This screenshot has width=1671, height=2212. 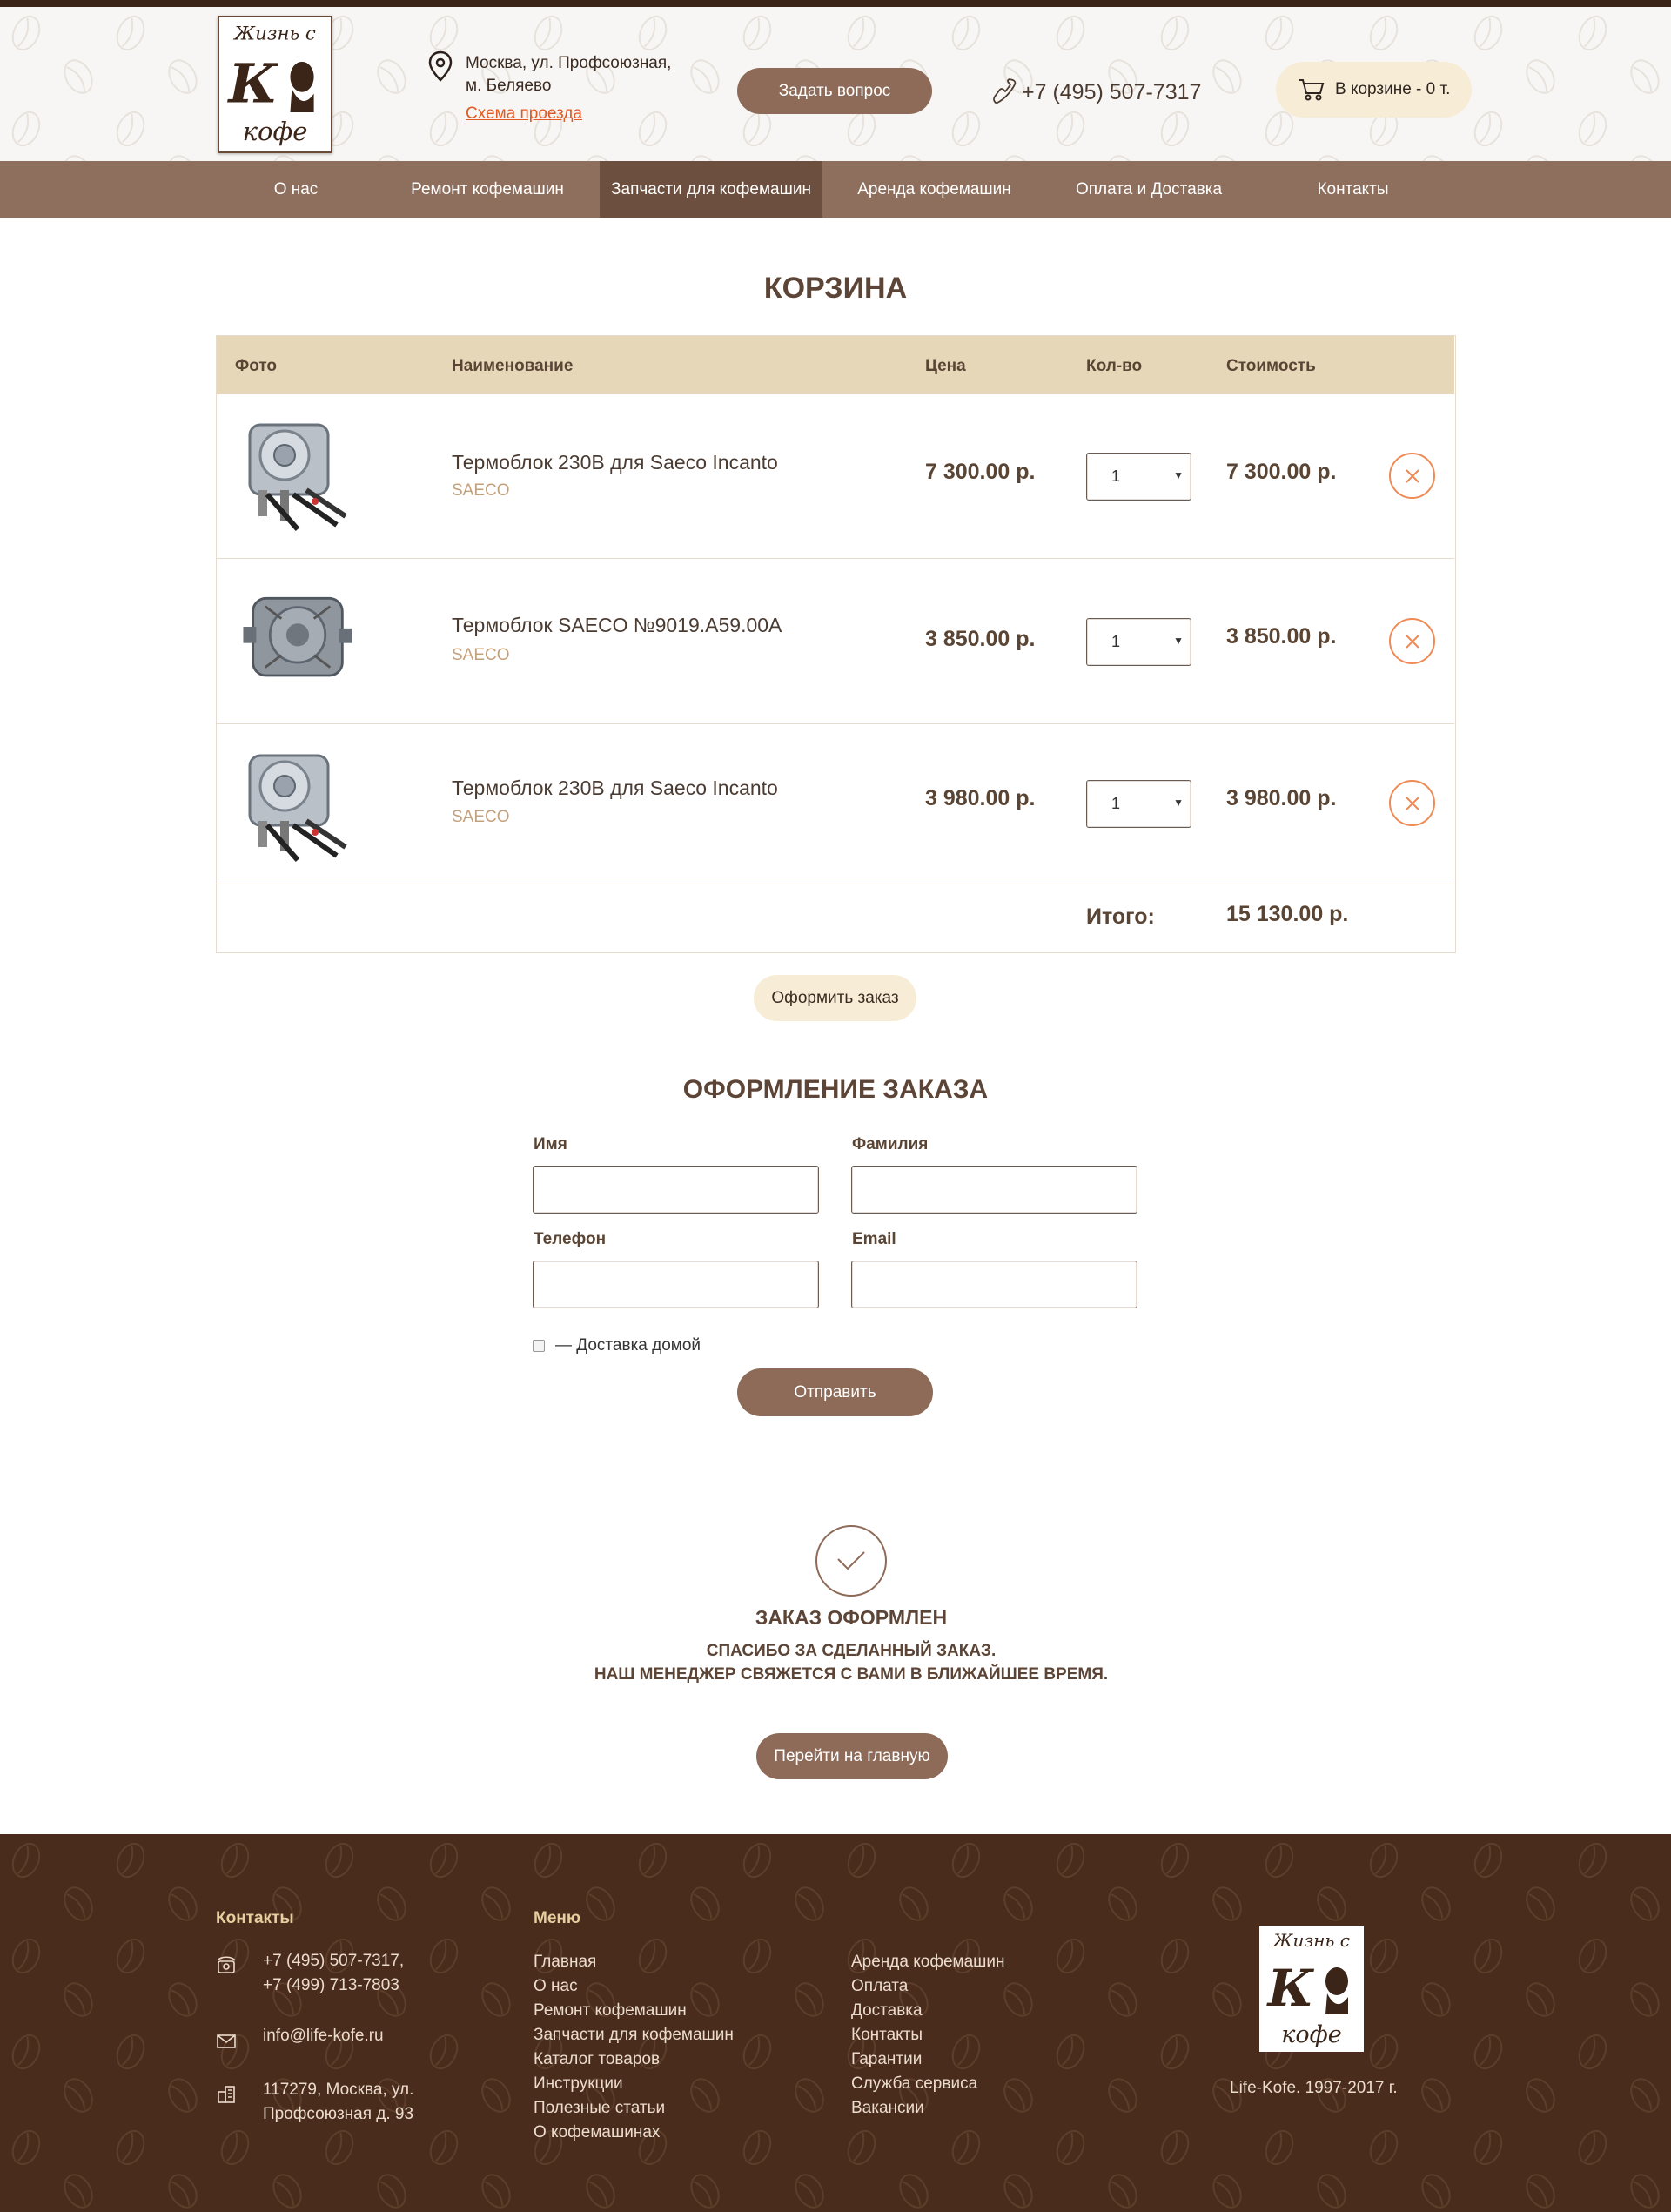 What do you see at coordinates (1112, 92) in the screenshot?
I see `header-phone: +7 (495) 507-7317` at bounding box center [1112, 92].